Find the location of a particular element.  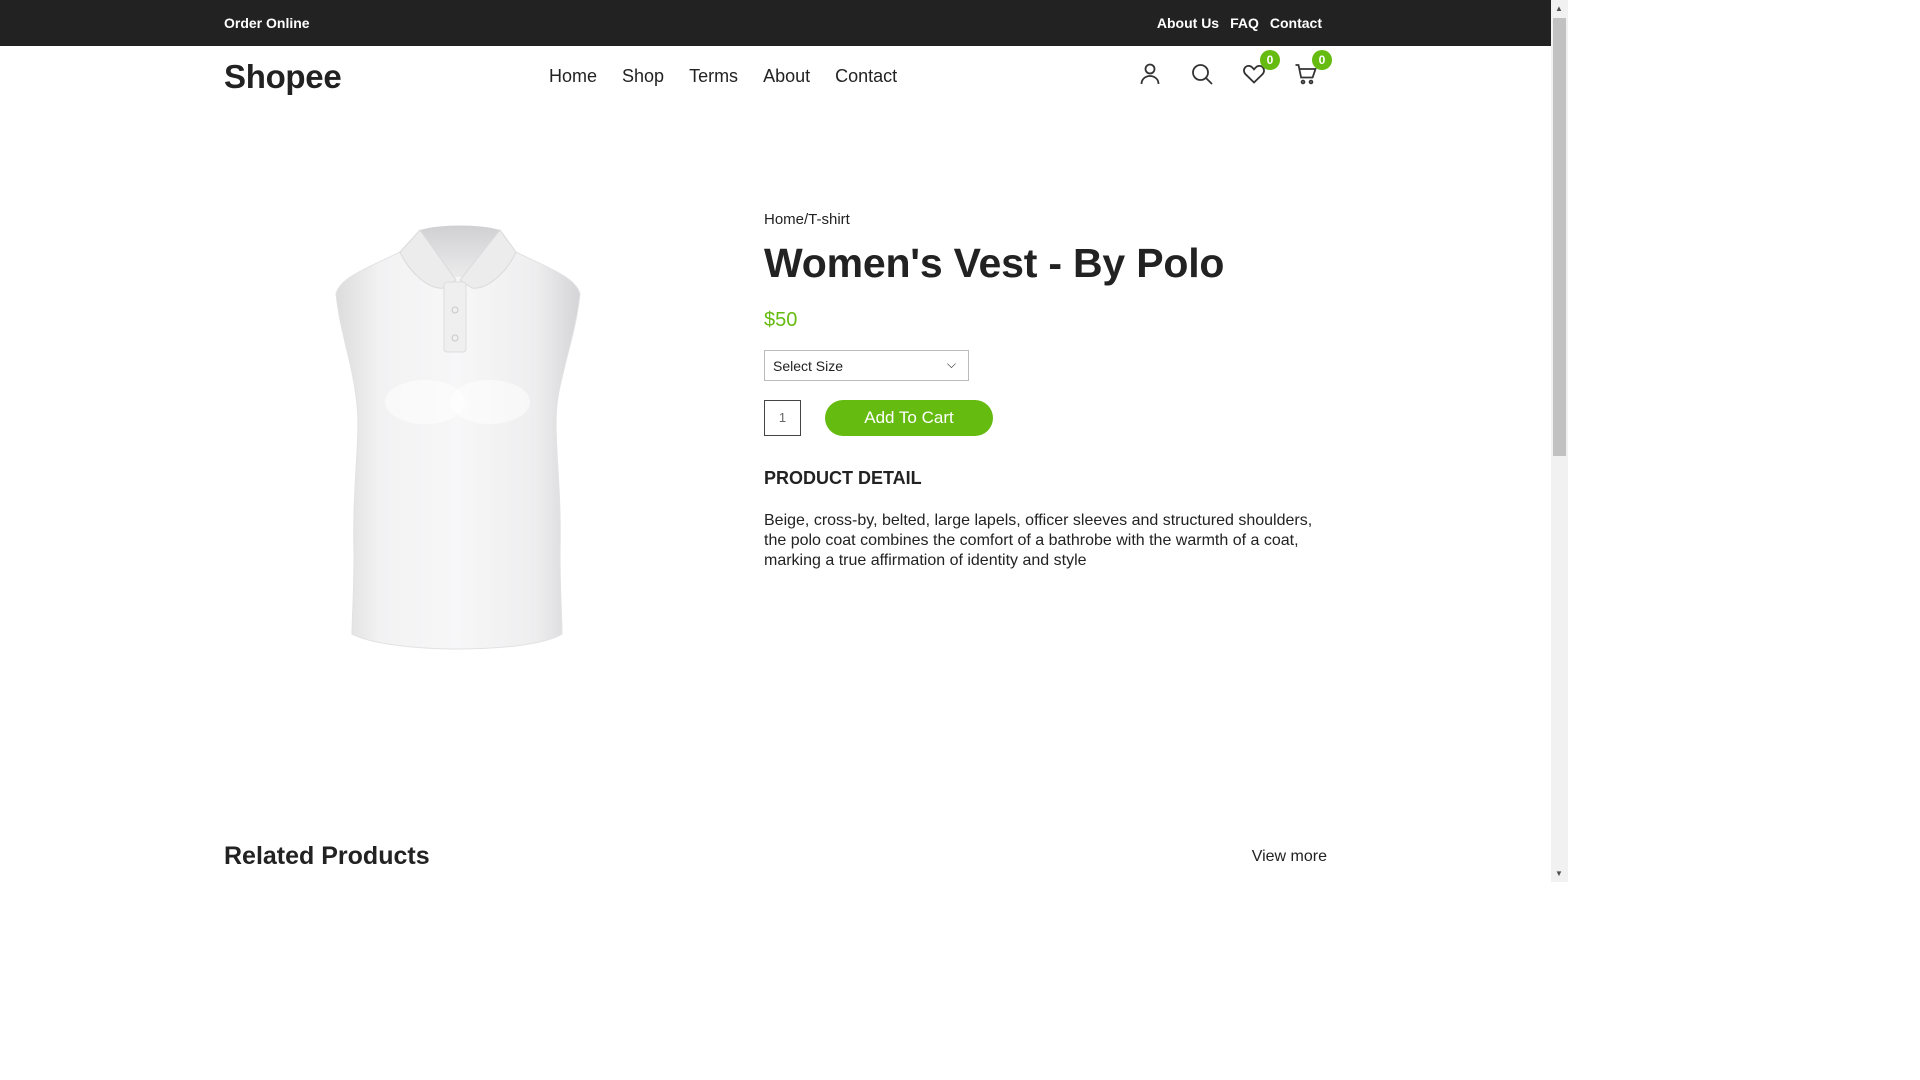

search-icon is located at coordinates (1202, 74).